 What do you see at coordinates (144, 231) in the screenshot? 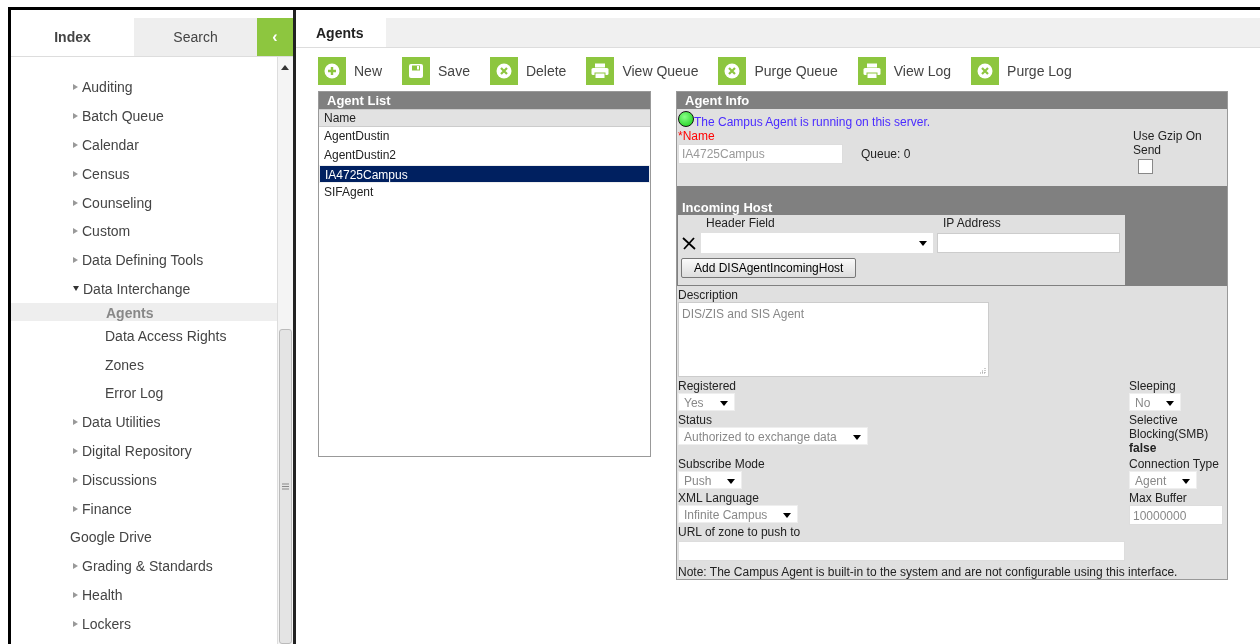
I see `nav-item: Custom` at bounding box center [144, 231].